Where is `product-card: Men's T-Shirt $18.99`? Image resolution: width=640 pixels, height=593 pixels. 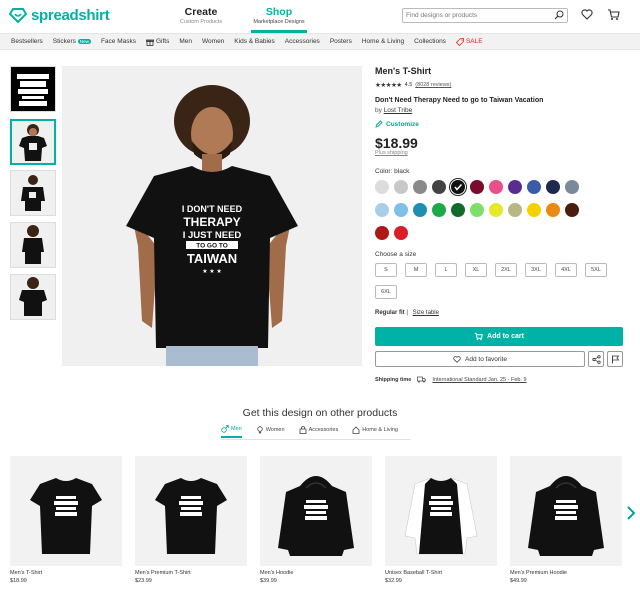
product-card: Men's T-Shirt $18.99 is located at coordinates (66, 520).